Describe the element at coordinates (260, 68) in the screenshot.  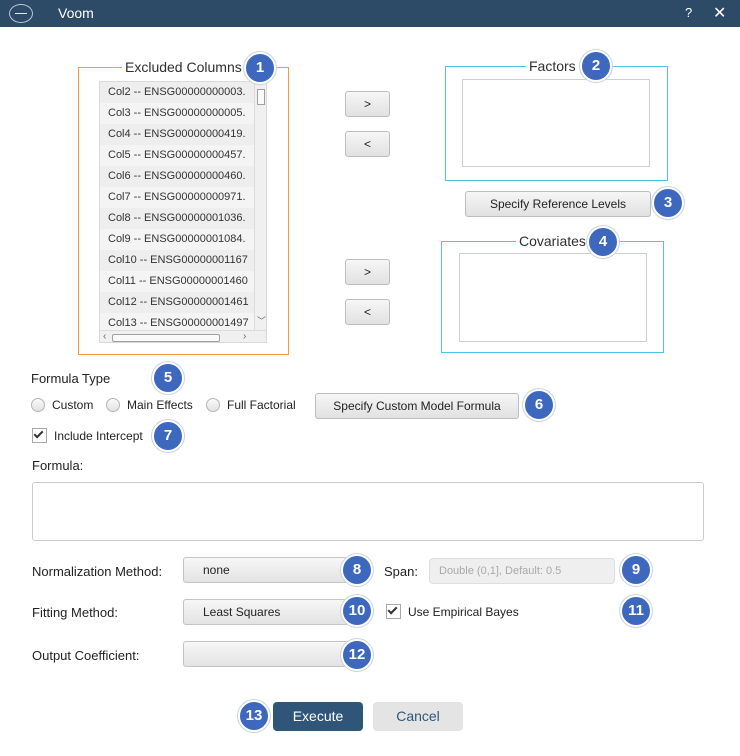
I see `badge-1: 1` at that location.